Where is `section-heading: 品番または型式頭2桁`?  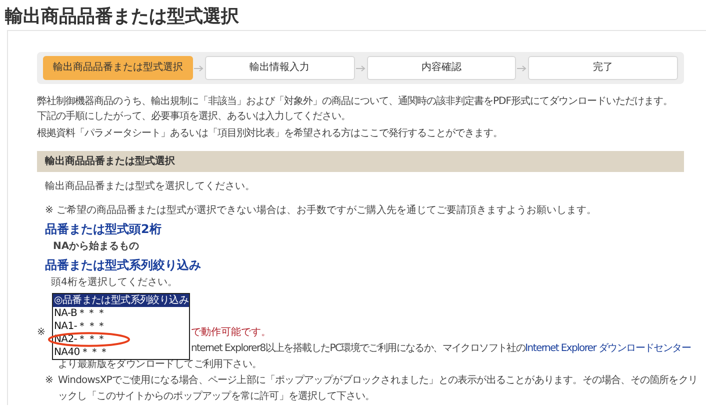
section-heading: 品番または型式頭2桁 is located at coordinates (103, 229).